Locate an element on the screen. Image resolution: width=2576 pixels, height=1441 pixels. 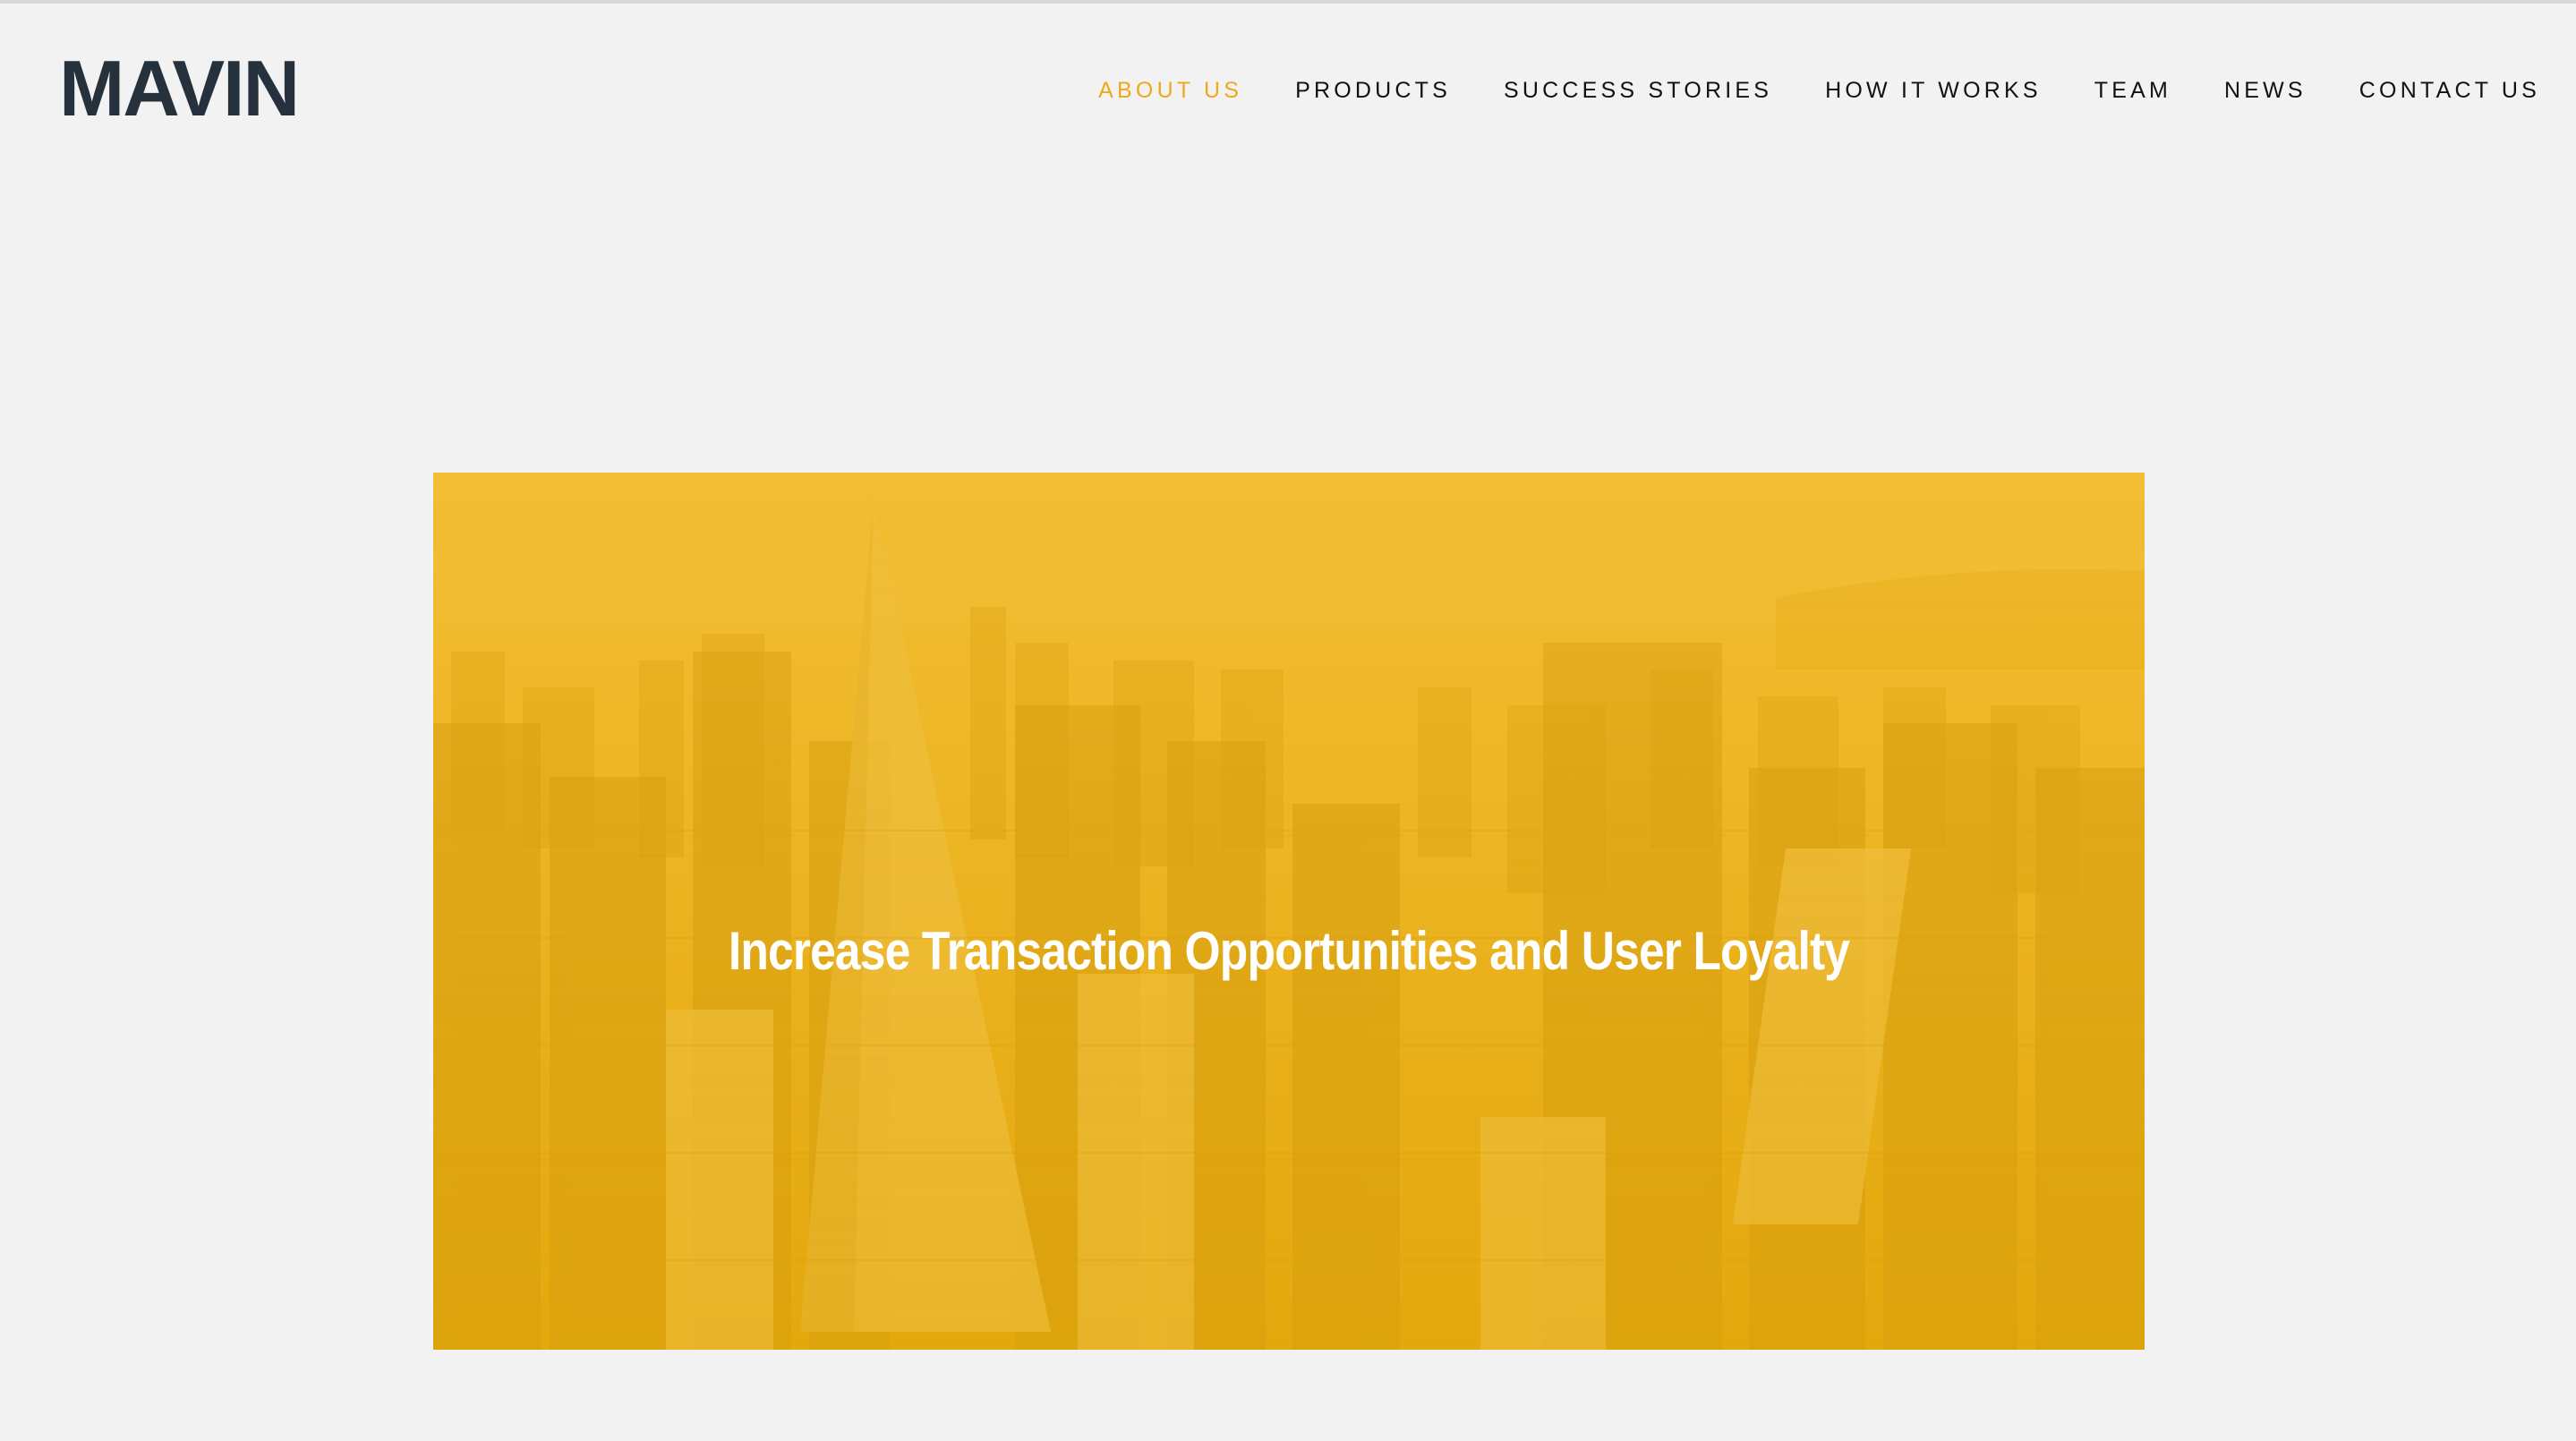
nav-item-success-stories: SUCCESS STORIES is located at coordinates (1638, 91).